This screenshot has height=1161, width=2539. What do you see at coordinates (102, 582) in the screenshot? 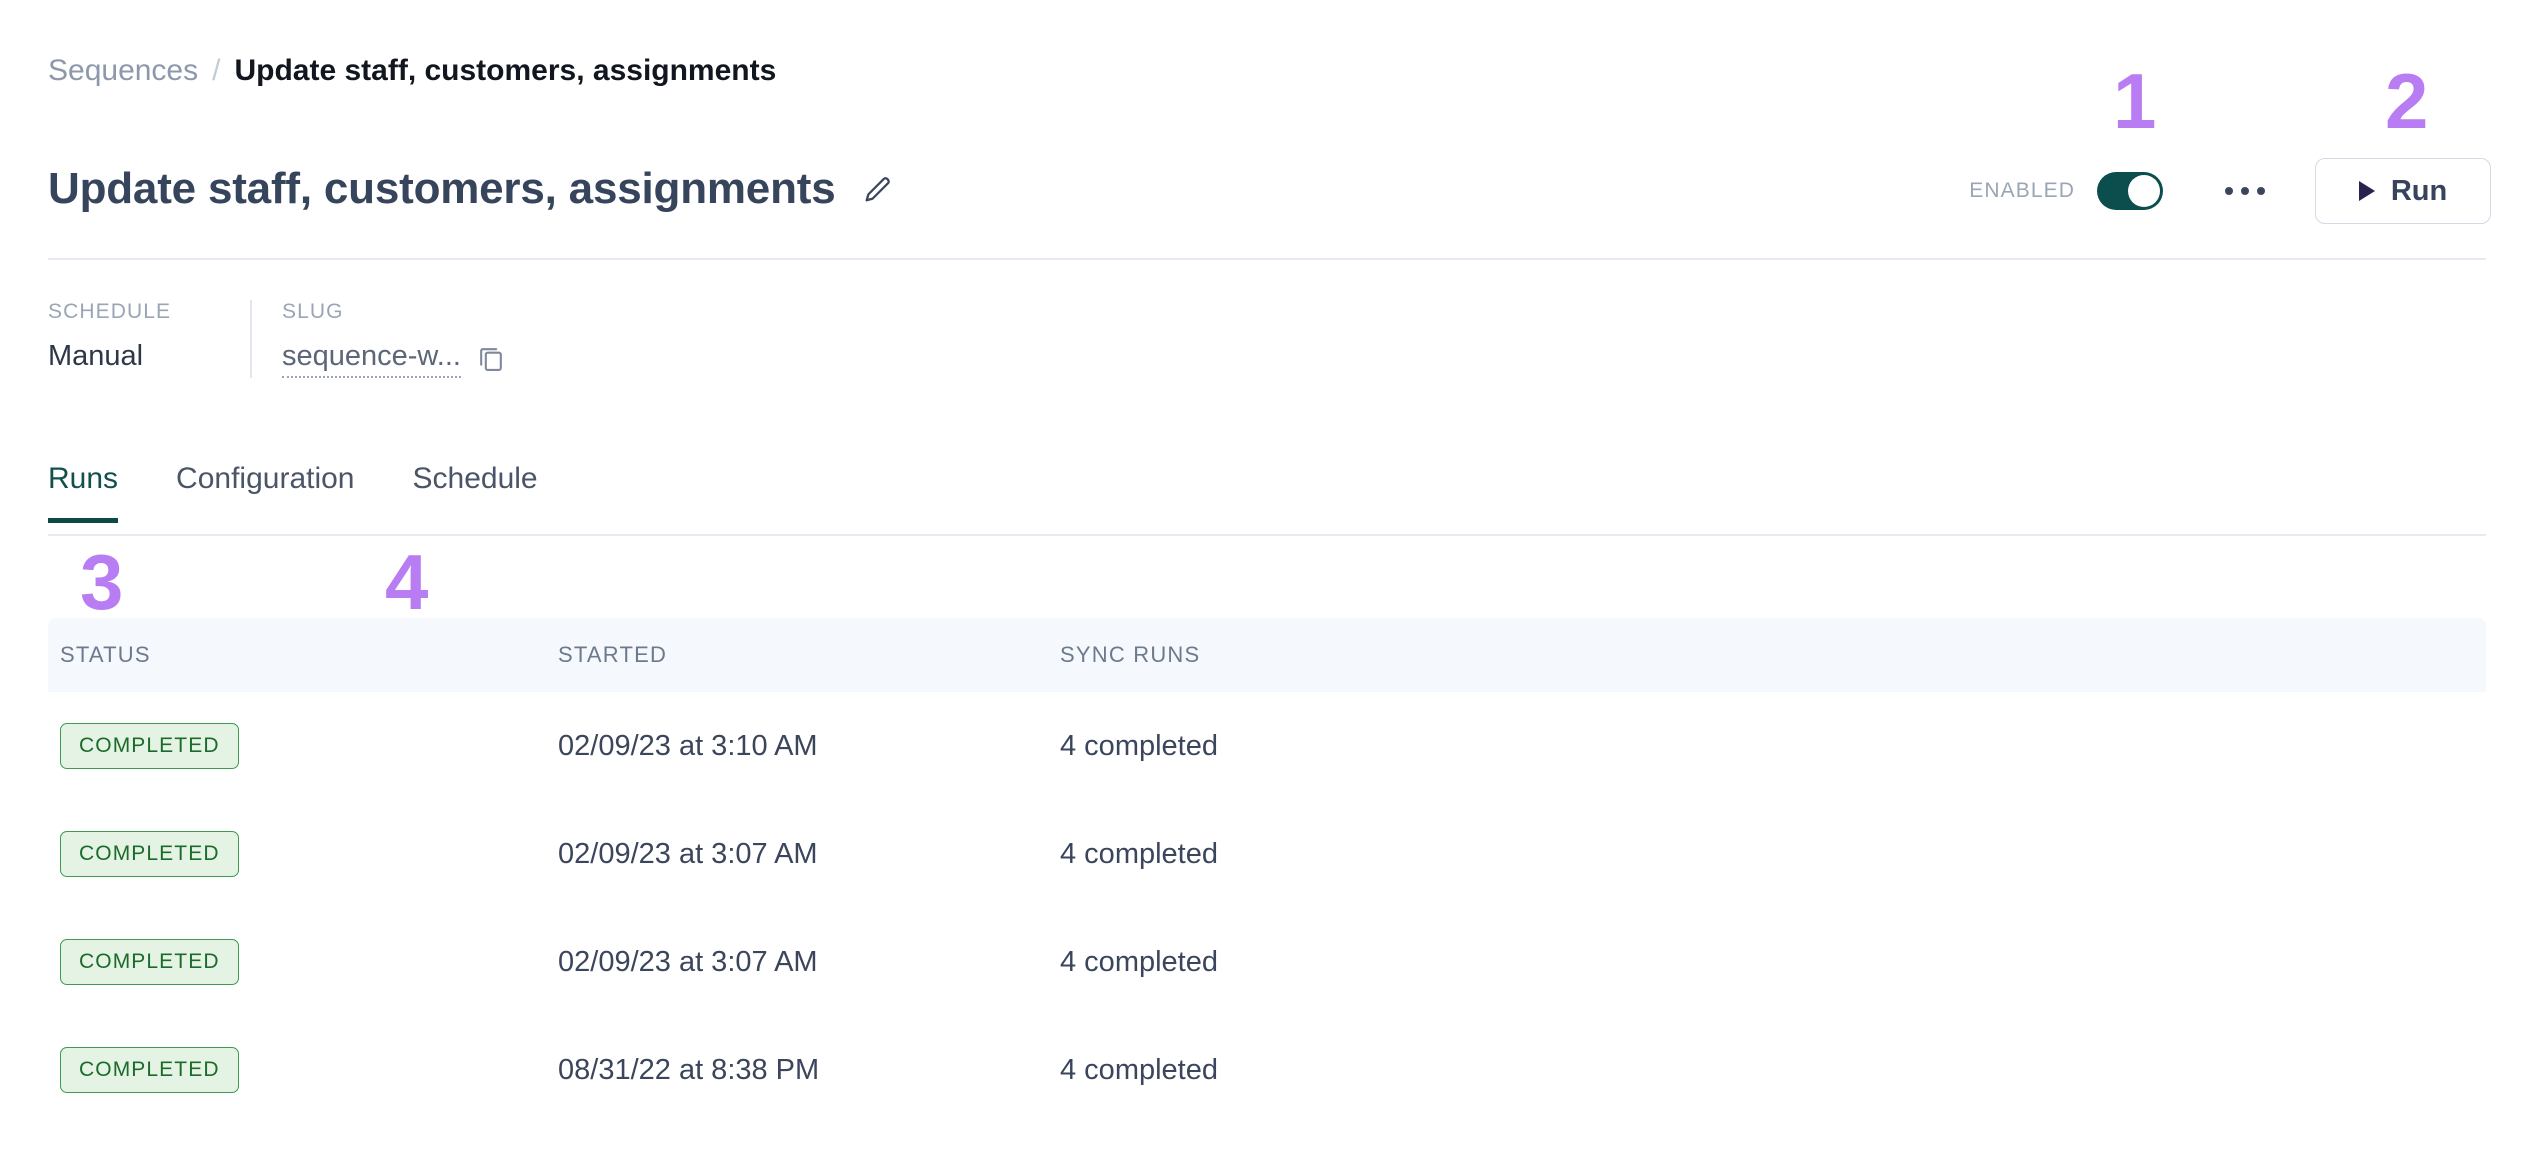
I see `annotation-marker-3: 3` at bounding box center [102, 582].